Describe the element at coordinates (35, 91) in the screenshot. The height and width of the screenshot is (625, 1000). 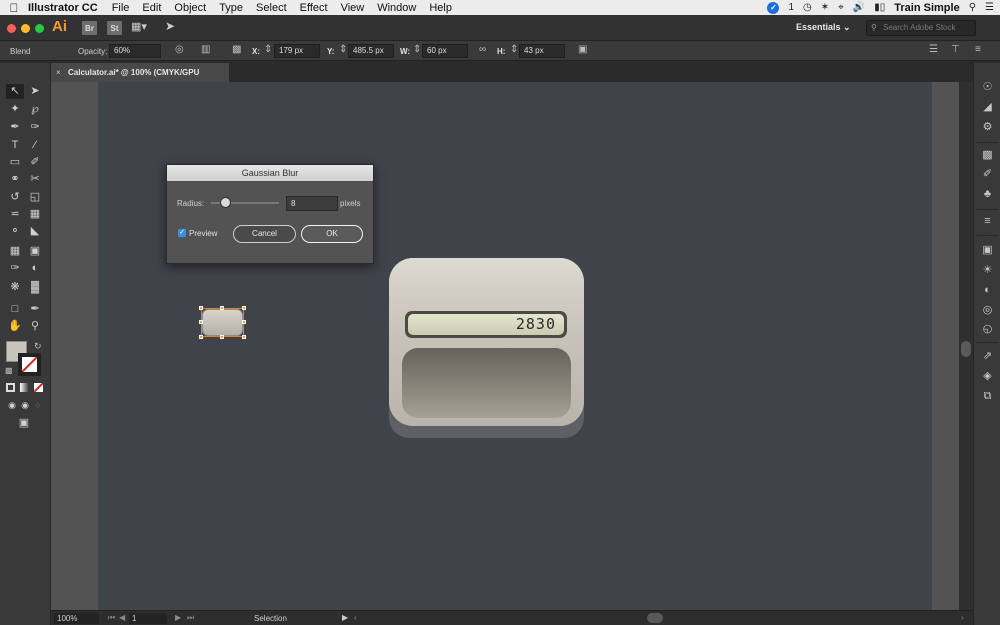
I see `direct-selection-tool-icon: ➤` at that location.